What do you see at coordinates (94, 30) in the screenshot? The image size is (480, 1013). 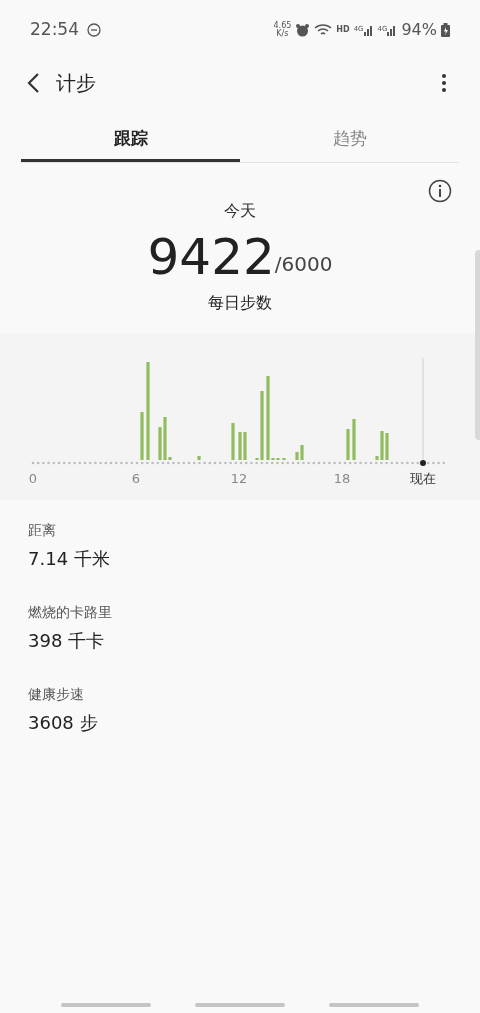 I see `do-not-disturb-icon` at bounding box center [94, 30].